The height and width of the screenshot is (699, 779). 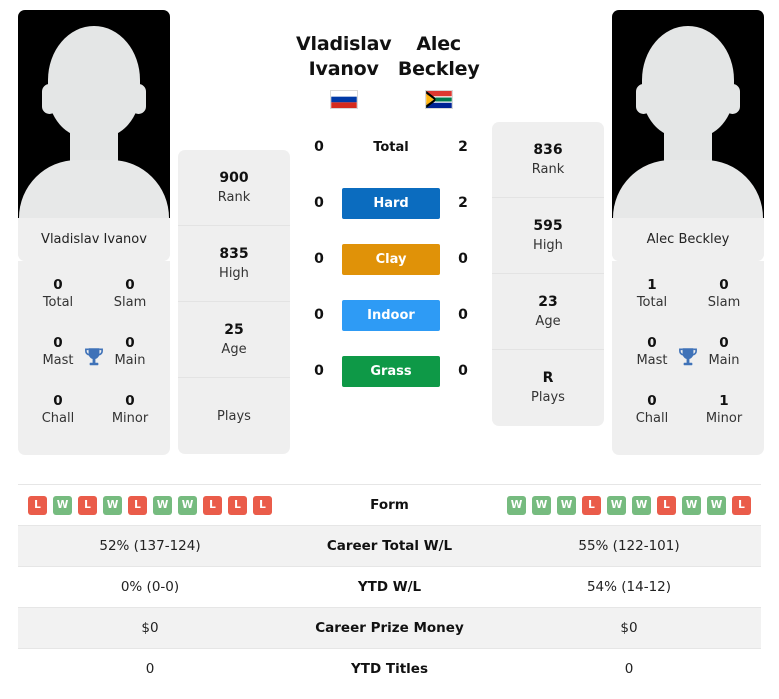 What do you see at coordinates (688, 294) in the screenshot?
I see `titles-row-total-slam: 1 Total 0 Slam` at bounding box center [688, 294].